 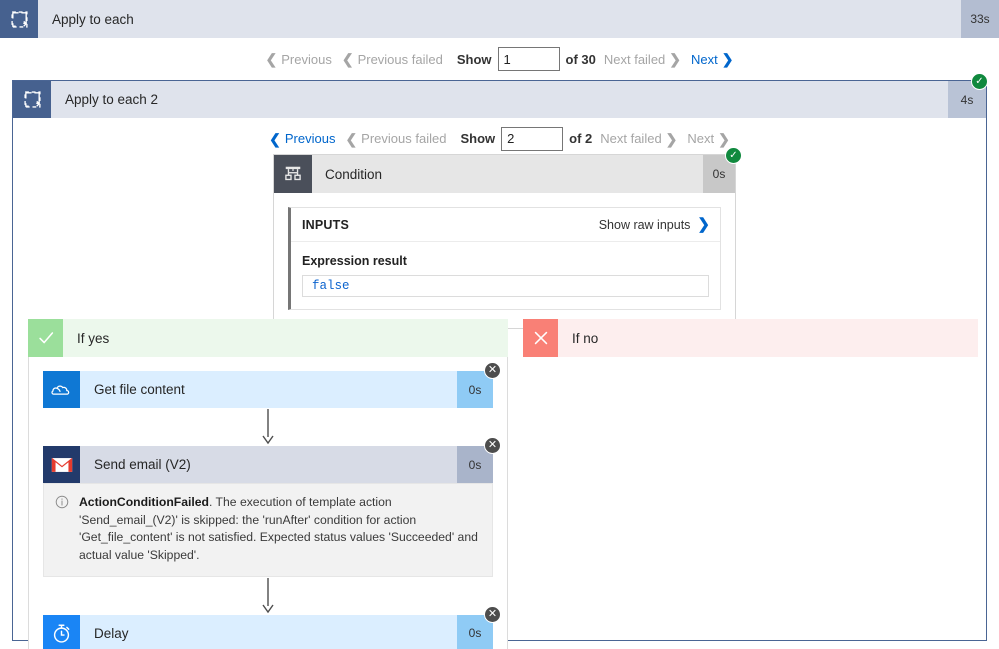 I want to click on scope-title: Apply to each, so click(x=93, y=19).